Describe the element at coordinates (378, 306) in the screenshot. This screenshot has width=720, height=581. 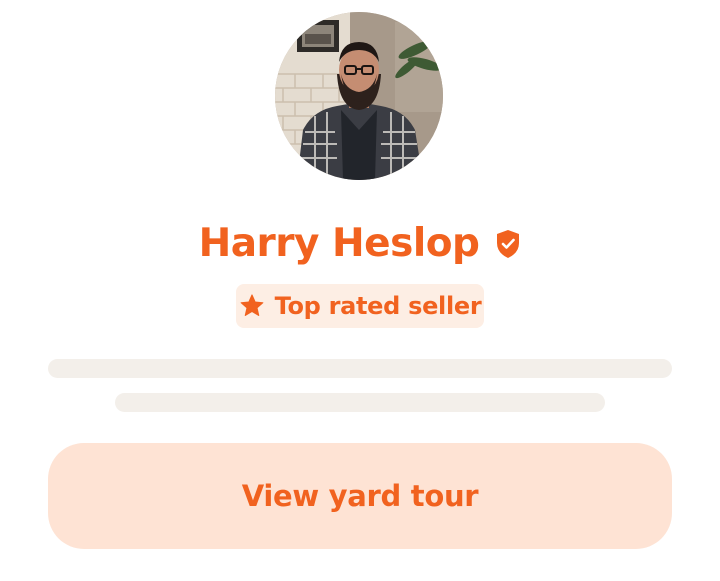
I see `badge-label: Top rated seller` at that location.